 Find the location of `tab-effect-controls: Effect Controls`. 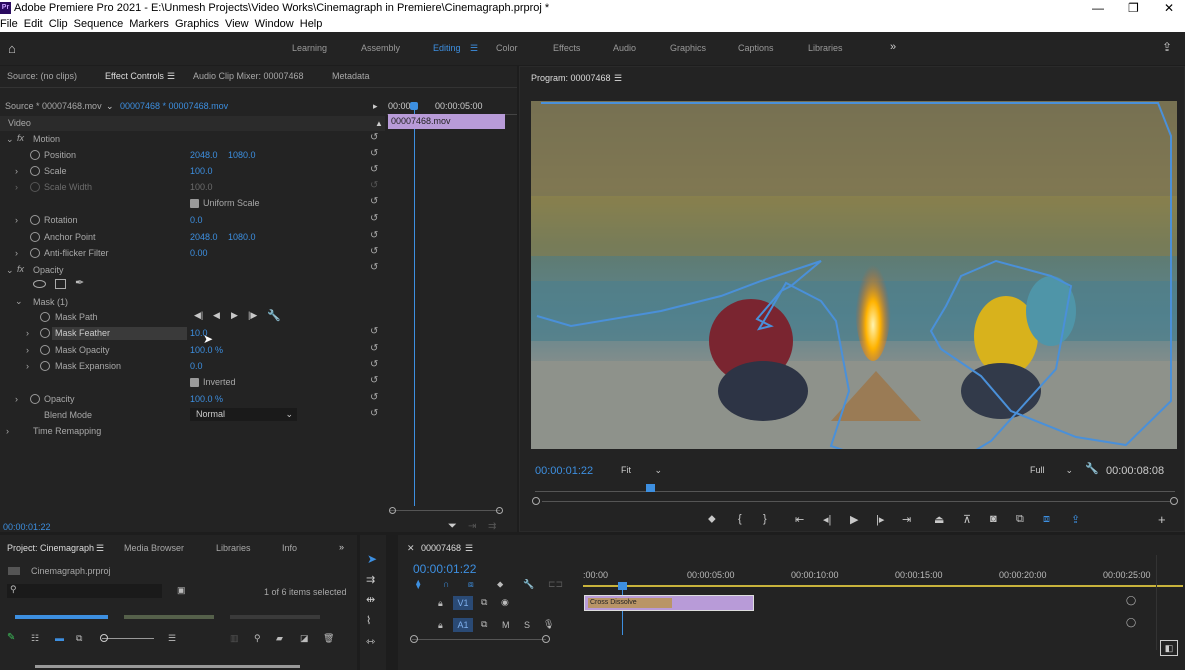

tab-effect-controls: Effect Controls is located at coordinates (134, 76).